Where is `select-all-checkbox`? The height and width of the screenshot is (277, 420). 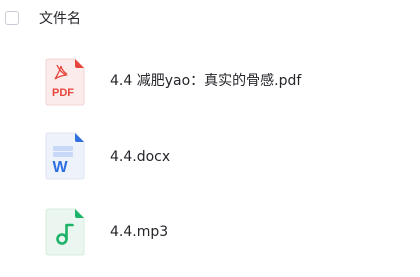 select-all-checkbox is located at coordinates (12, 18).